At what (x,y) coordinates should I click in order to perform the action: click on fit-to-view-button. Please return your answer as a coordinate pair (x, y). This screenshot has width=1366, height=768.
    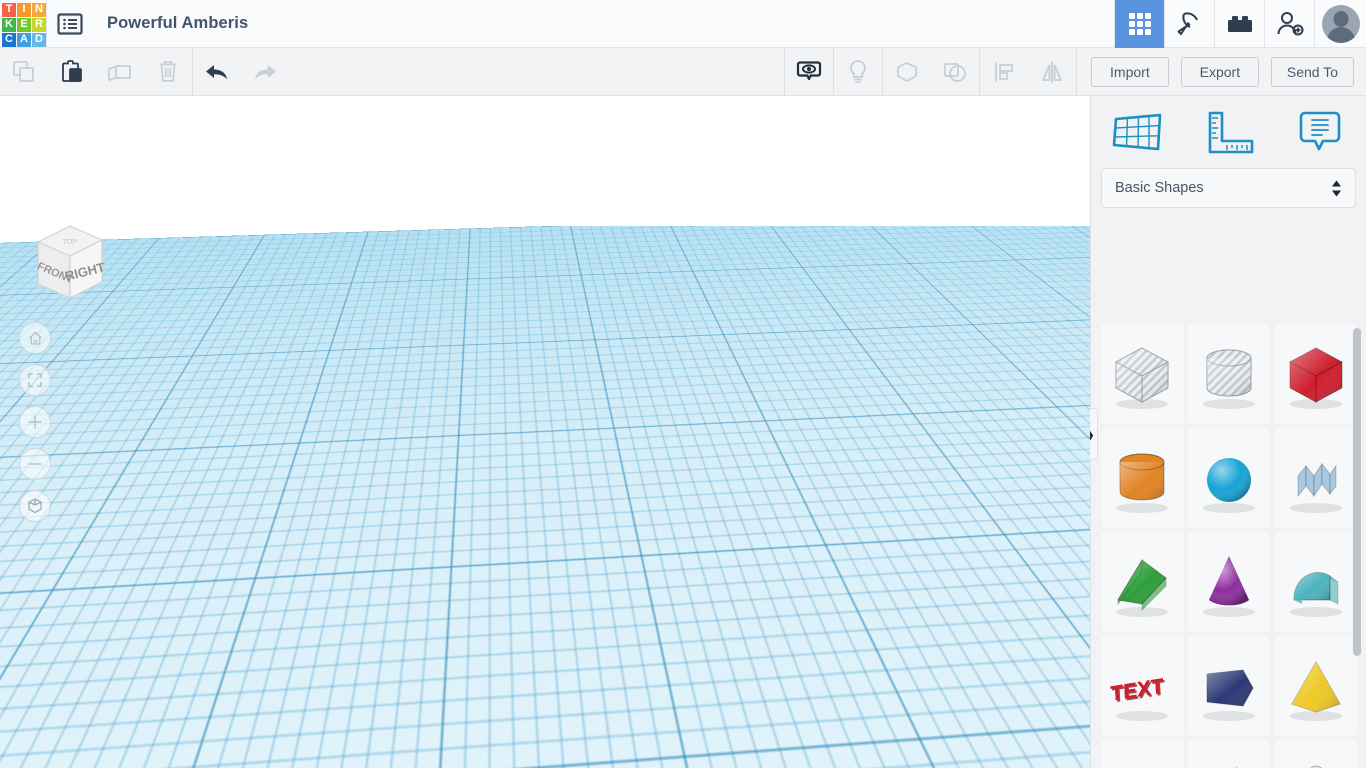
    Looking at the image, I should click on (35, 380).